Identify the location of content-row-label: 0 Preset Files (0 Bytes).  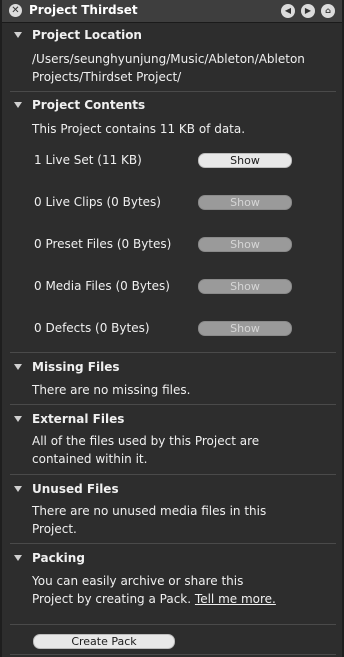
(103, 244).